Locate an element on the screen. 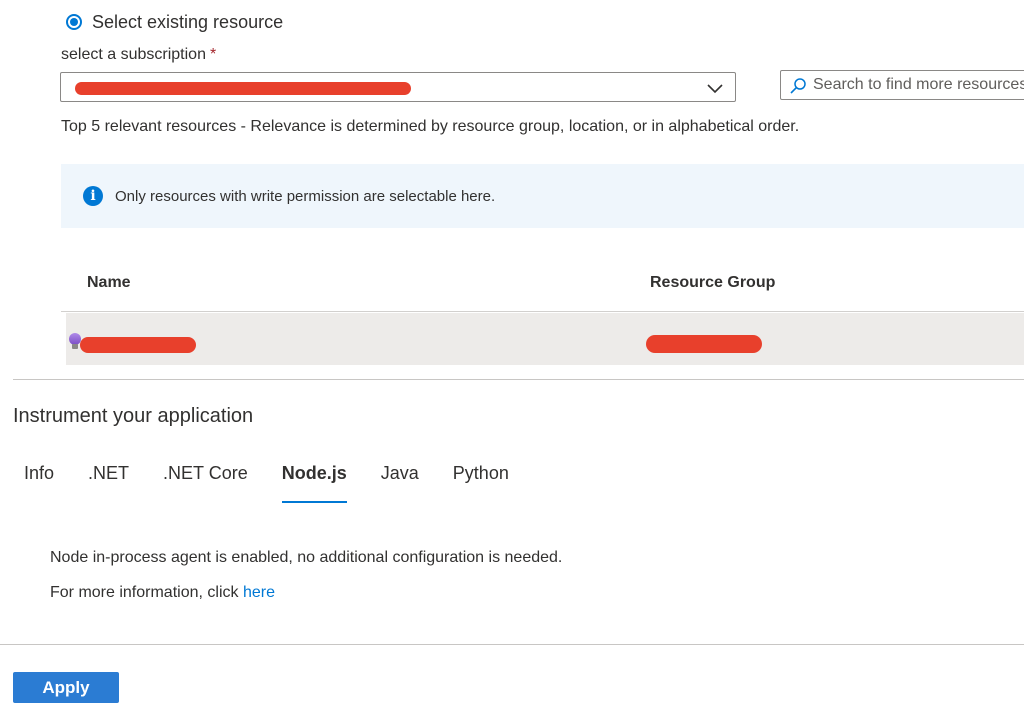 The image size is (1024, 715). tab-python: Python is located at coordinates (481, 483).